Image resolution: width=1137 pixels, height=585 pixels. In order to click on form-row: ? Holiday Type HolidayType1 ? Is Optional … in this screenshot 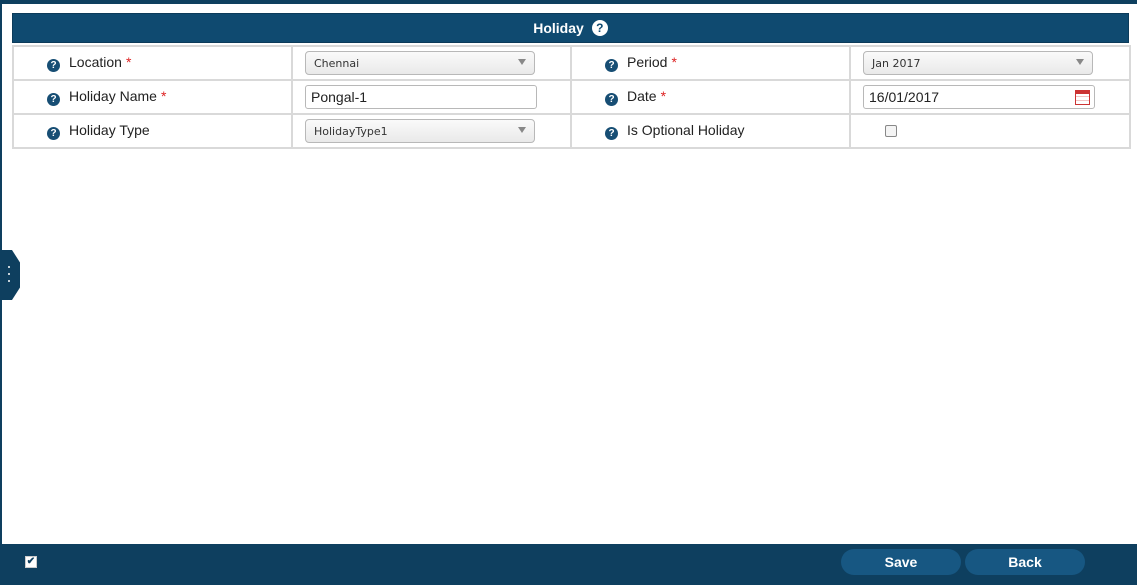, I will do `click(571, 131)`.